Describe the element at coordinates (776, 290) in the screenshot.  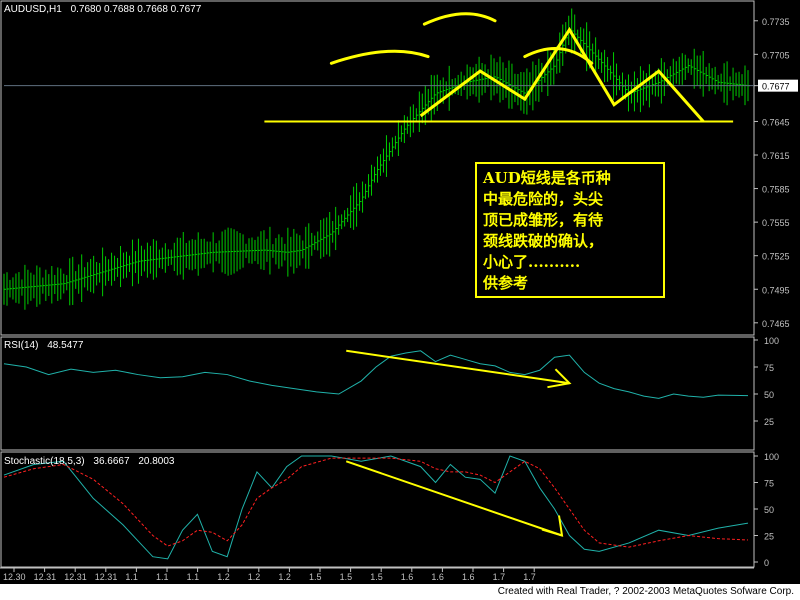
I see `price-tick-label: 0.7495` at that location.